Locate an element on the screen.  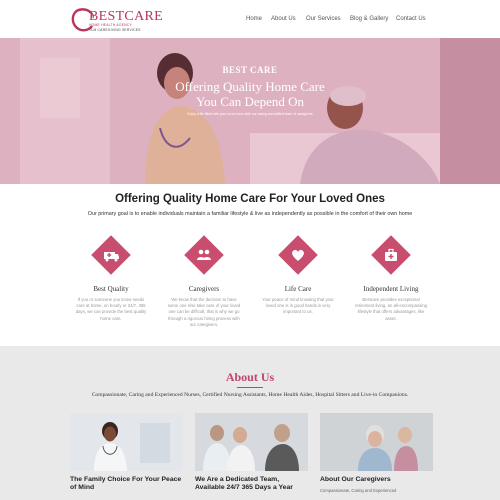
about-card-family-choice: The Family Choice For Your Peace of Mind is located at coordinates (126, 456).